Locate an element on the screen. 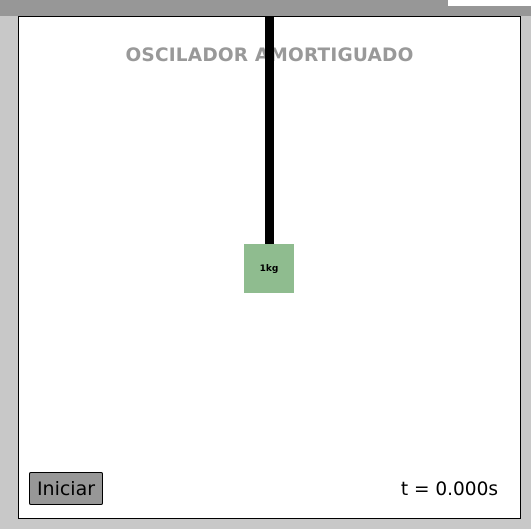 The image size is (531, 529). start-button: Iniciar is located at coordinates (66, 488).